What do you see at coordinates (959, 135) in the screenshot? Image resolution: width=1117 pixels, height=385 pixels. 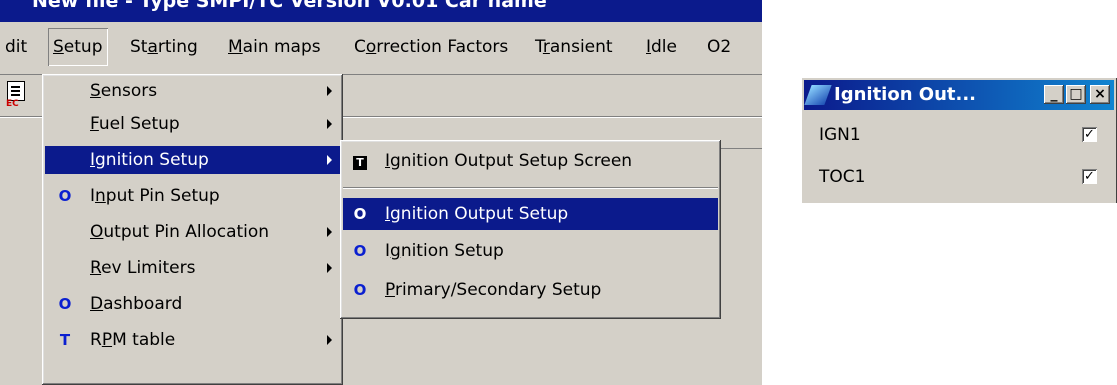 I see `output-row-ign1: IGN1 ✓` at bounding box center [959, 135].